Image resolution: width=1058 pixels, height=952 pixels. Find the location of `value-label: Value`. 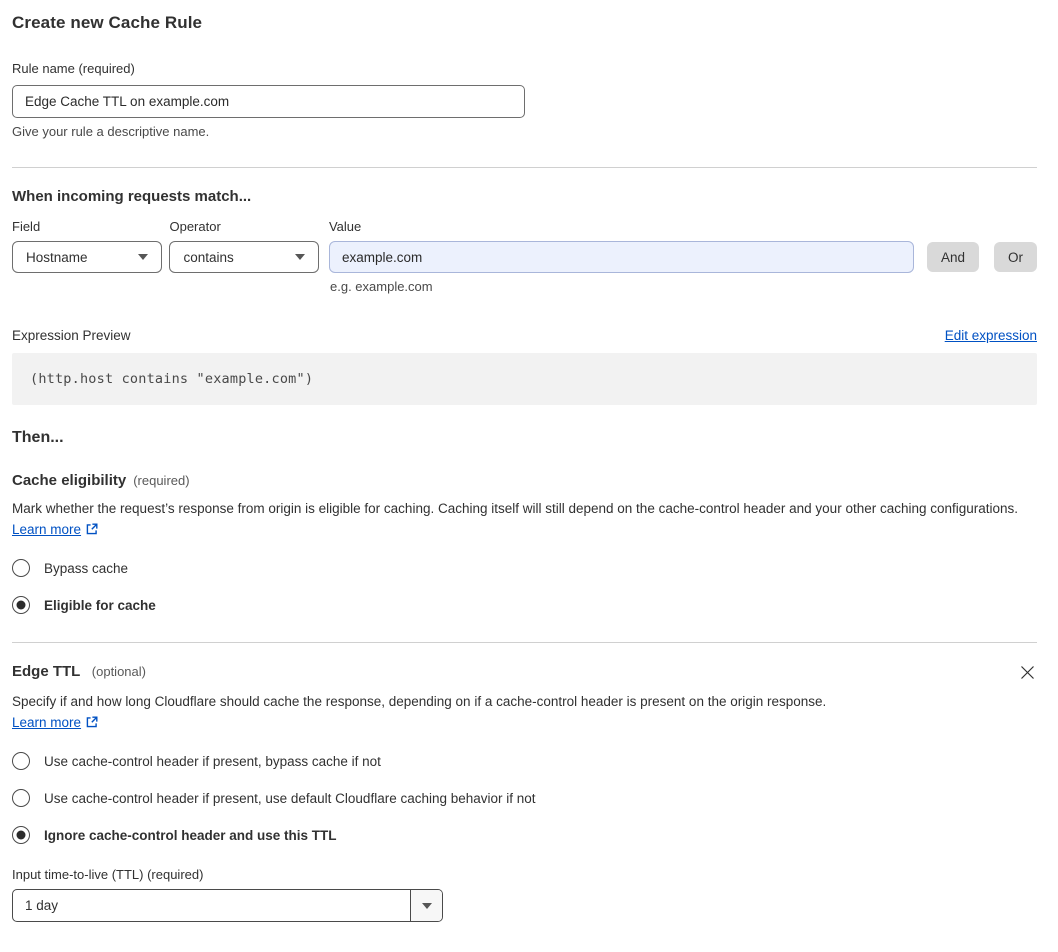

value-label: Value is located at coordinates (345, 226).